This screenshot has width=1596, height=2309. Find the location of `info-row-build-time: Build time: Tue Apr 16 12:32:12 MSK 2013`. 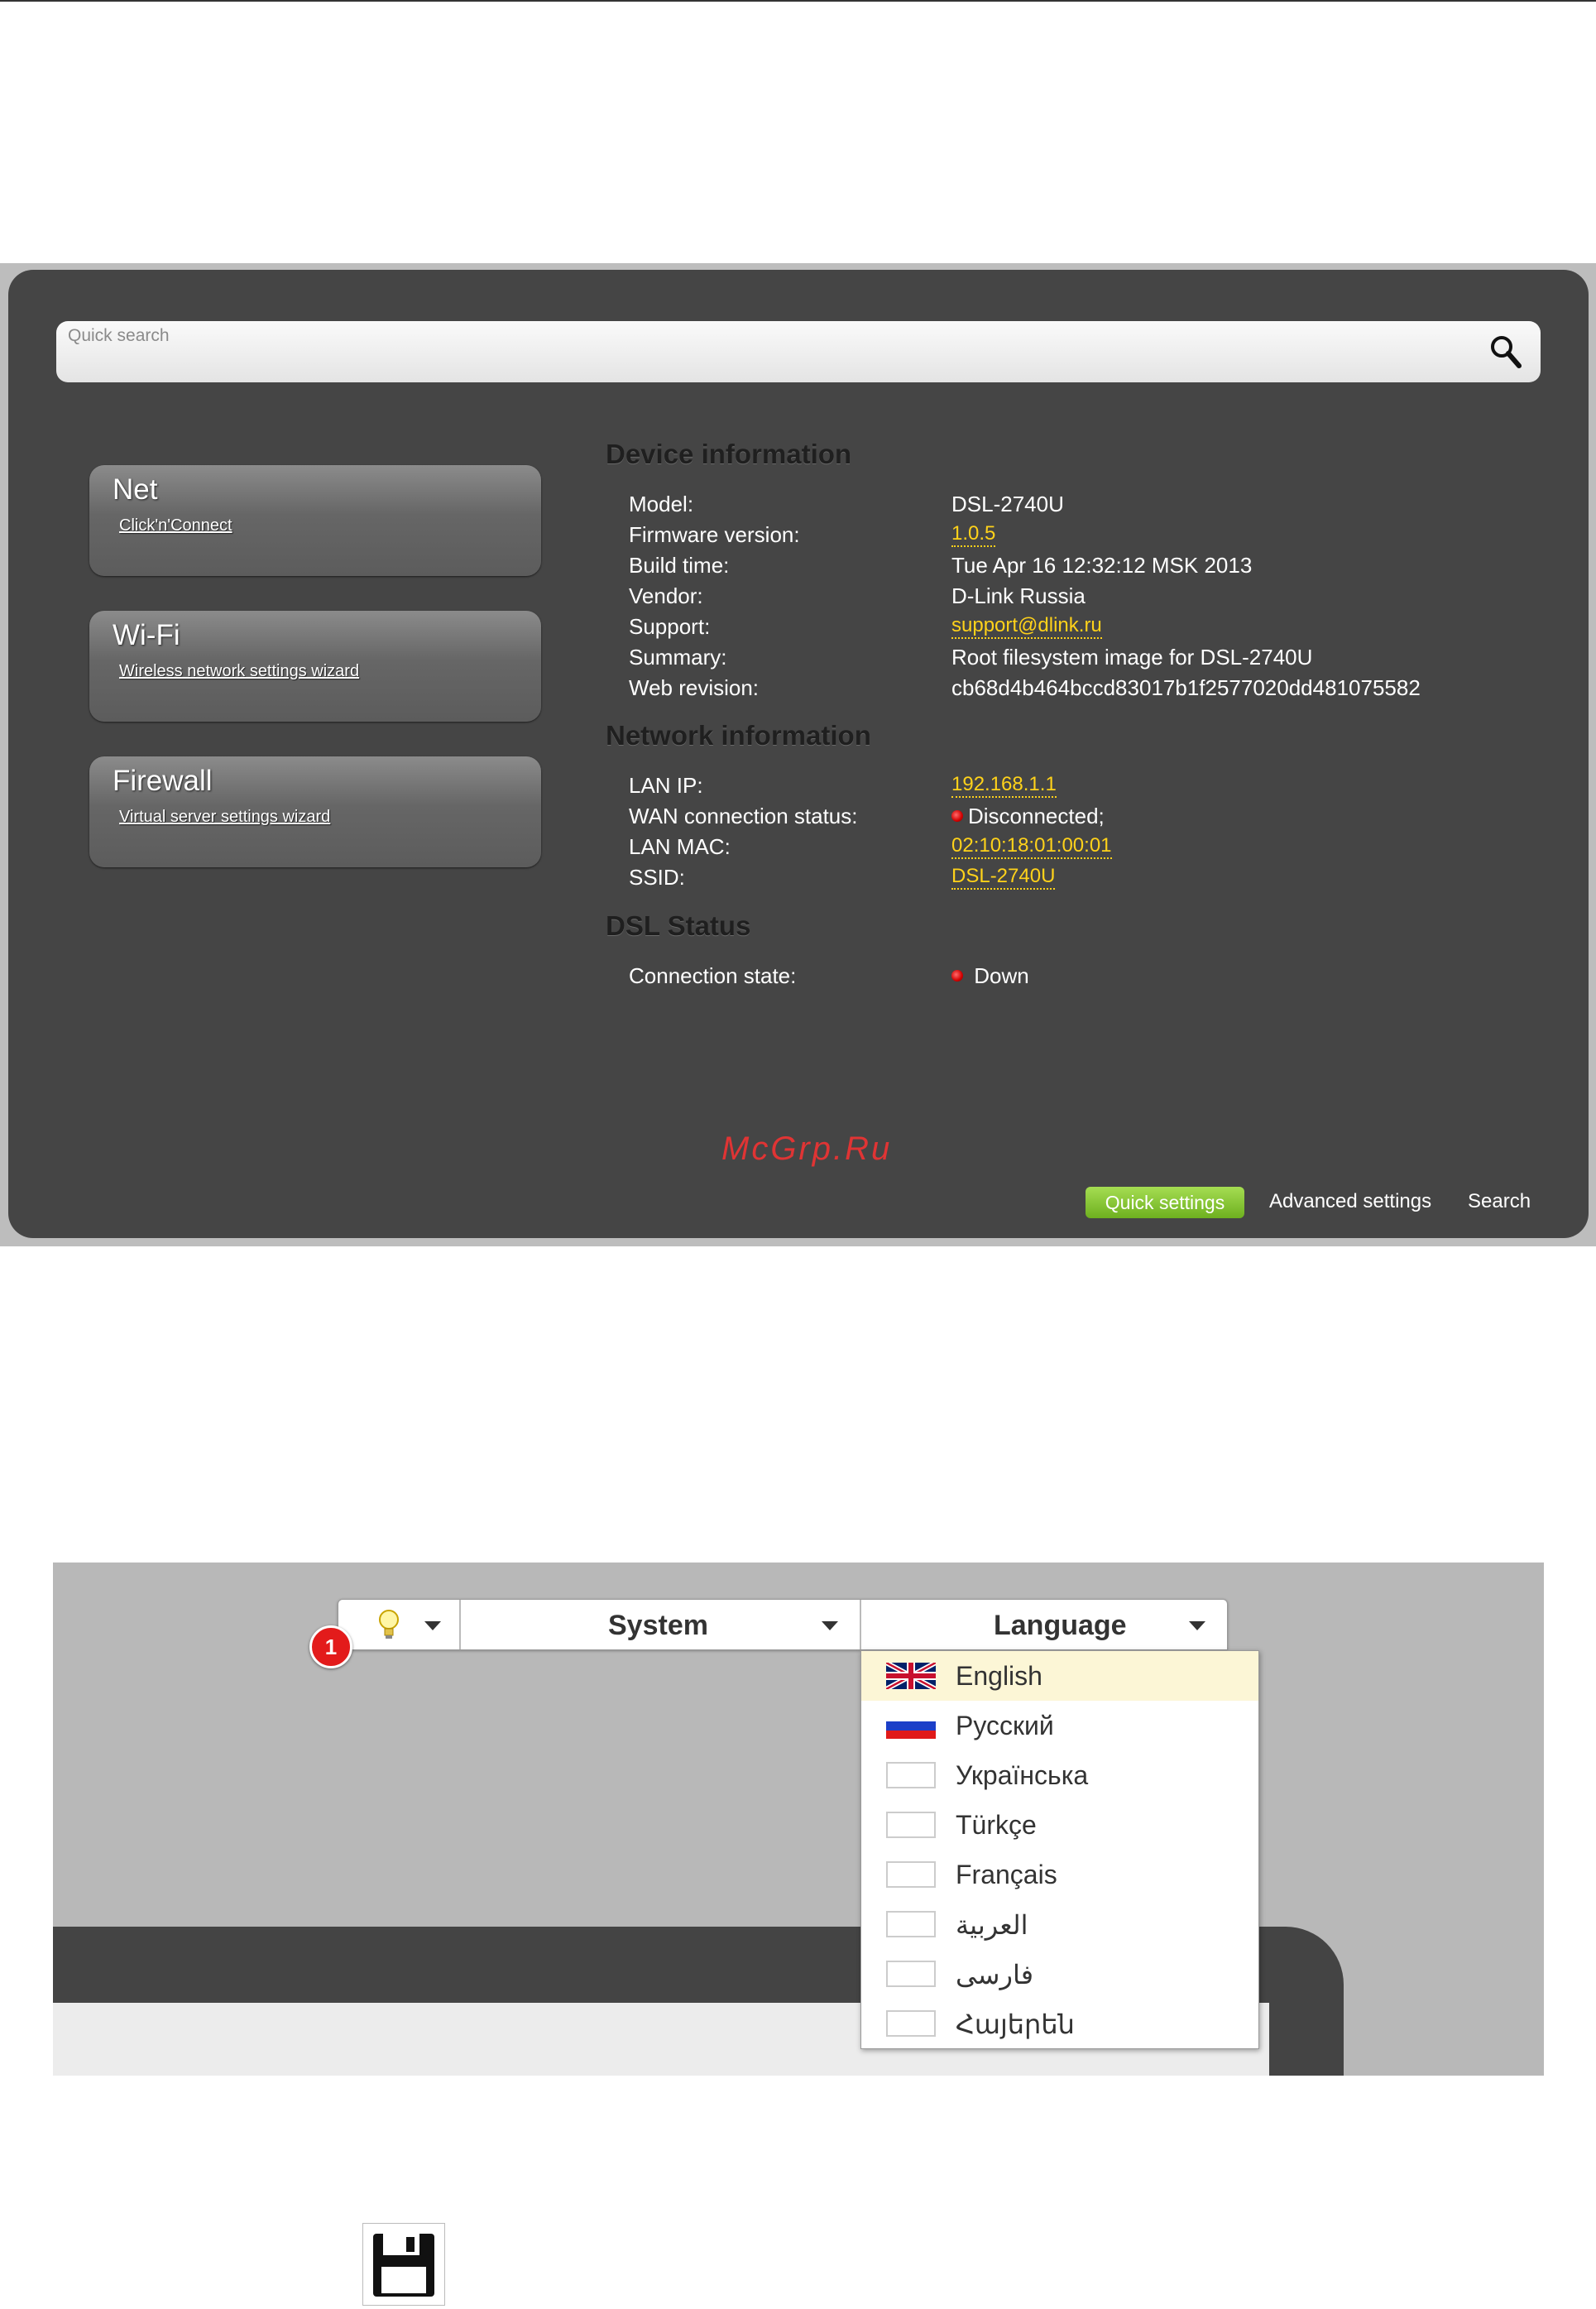

info-row-build-time: Build time: Tue Apr 16 12:32:12 MSK 2013 is located at coordinates (1096, 567).